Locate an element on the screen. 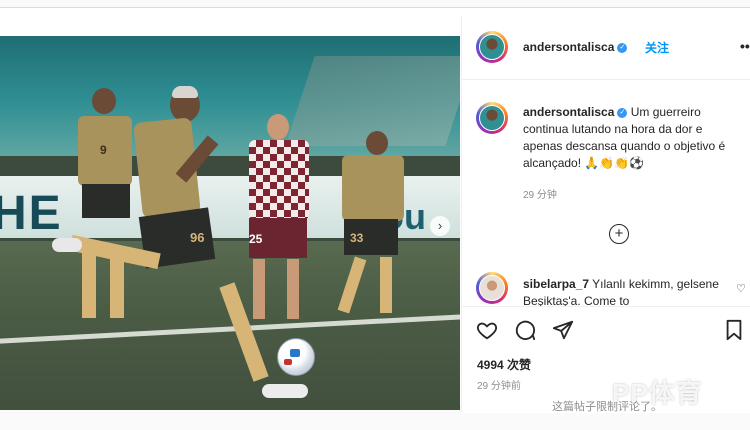 This screenshot has width=750, height=430. heart-icon is located at coordinates (487, 332).